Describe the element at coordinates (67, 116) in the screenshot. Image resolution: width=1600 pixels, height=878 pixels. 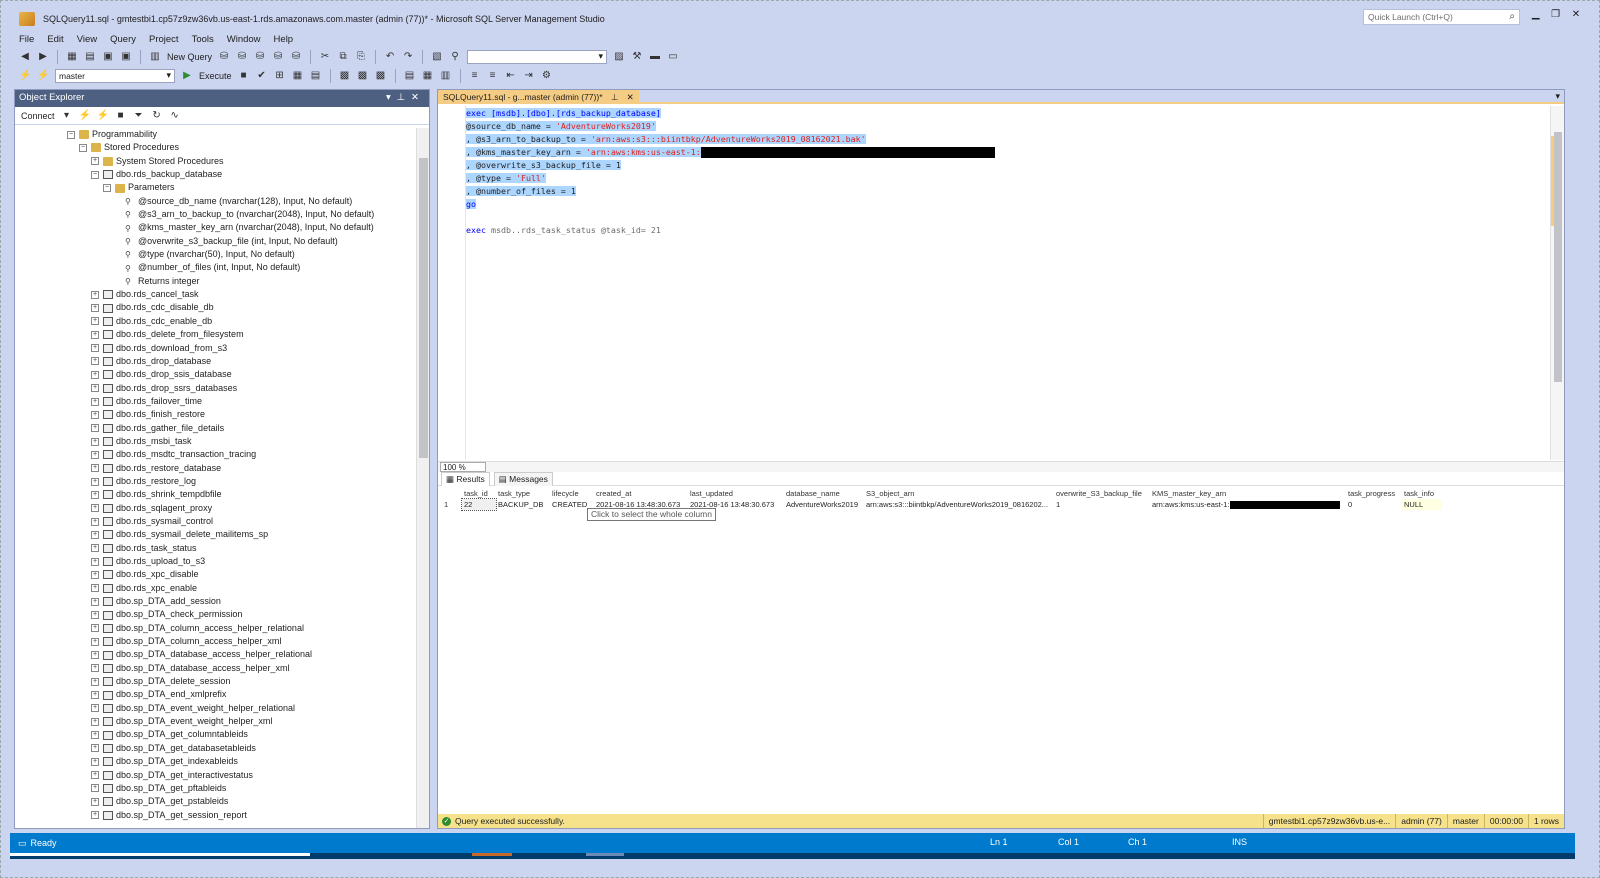
I see `connect-dropdown-icon: ▾` at that location.